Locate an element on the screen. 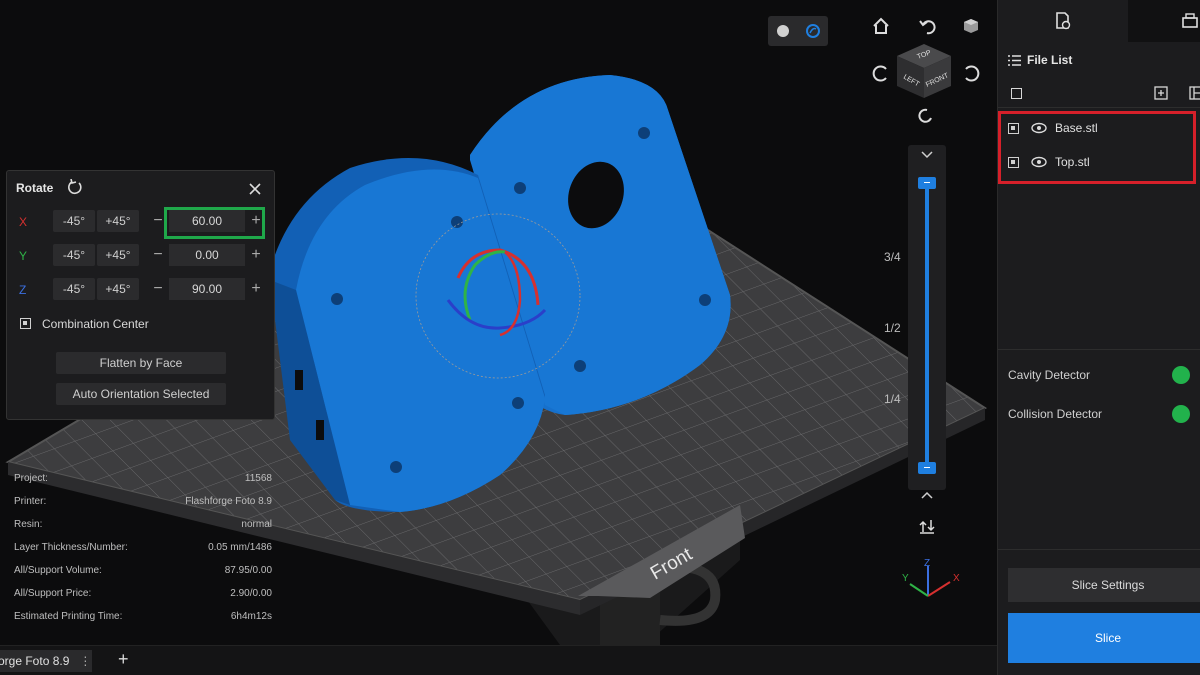 This screenshot has width=1200, height=675. cavity-detector-status-icon is located at coordinates (1181, 375).